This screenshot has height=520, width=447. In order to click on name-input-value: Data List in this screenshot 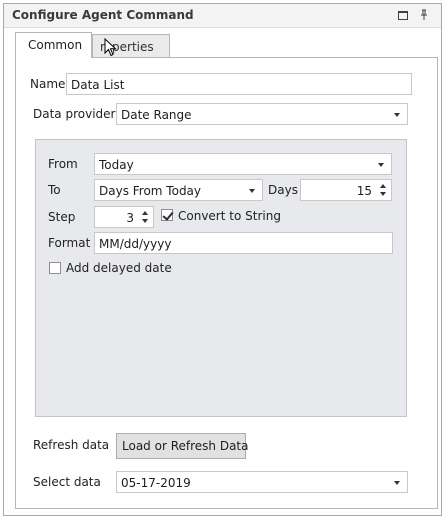, I will do `click(98, 85)`.